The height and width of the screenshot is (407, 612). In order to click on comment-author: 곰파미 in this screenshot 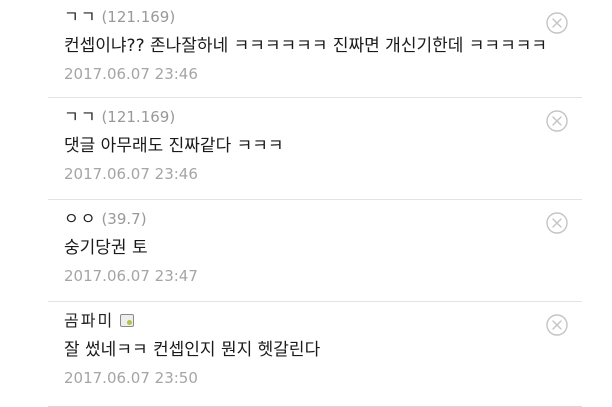, I will do `click(89, 320)`.